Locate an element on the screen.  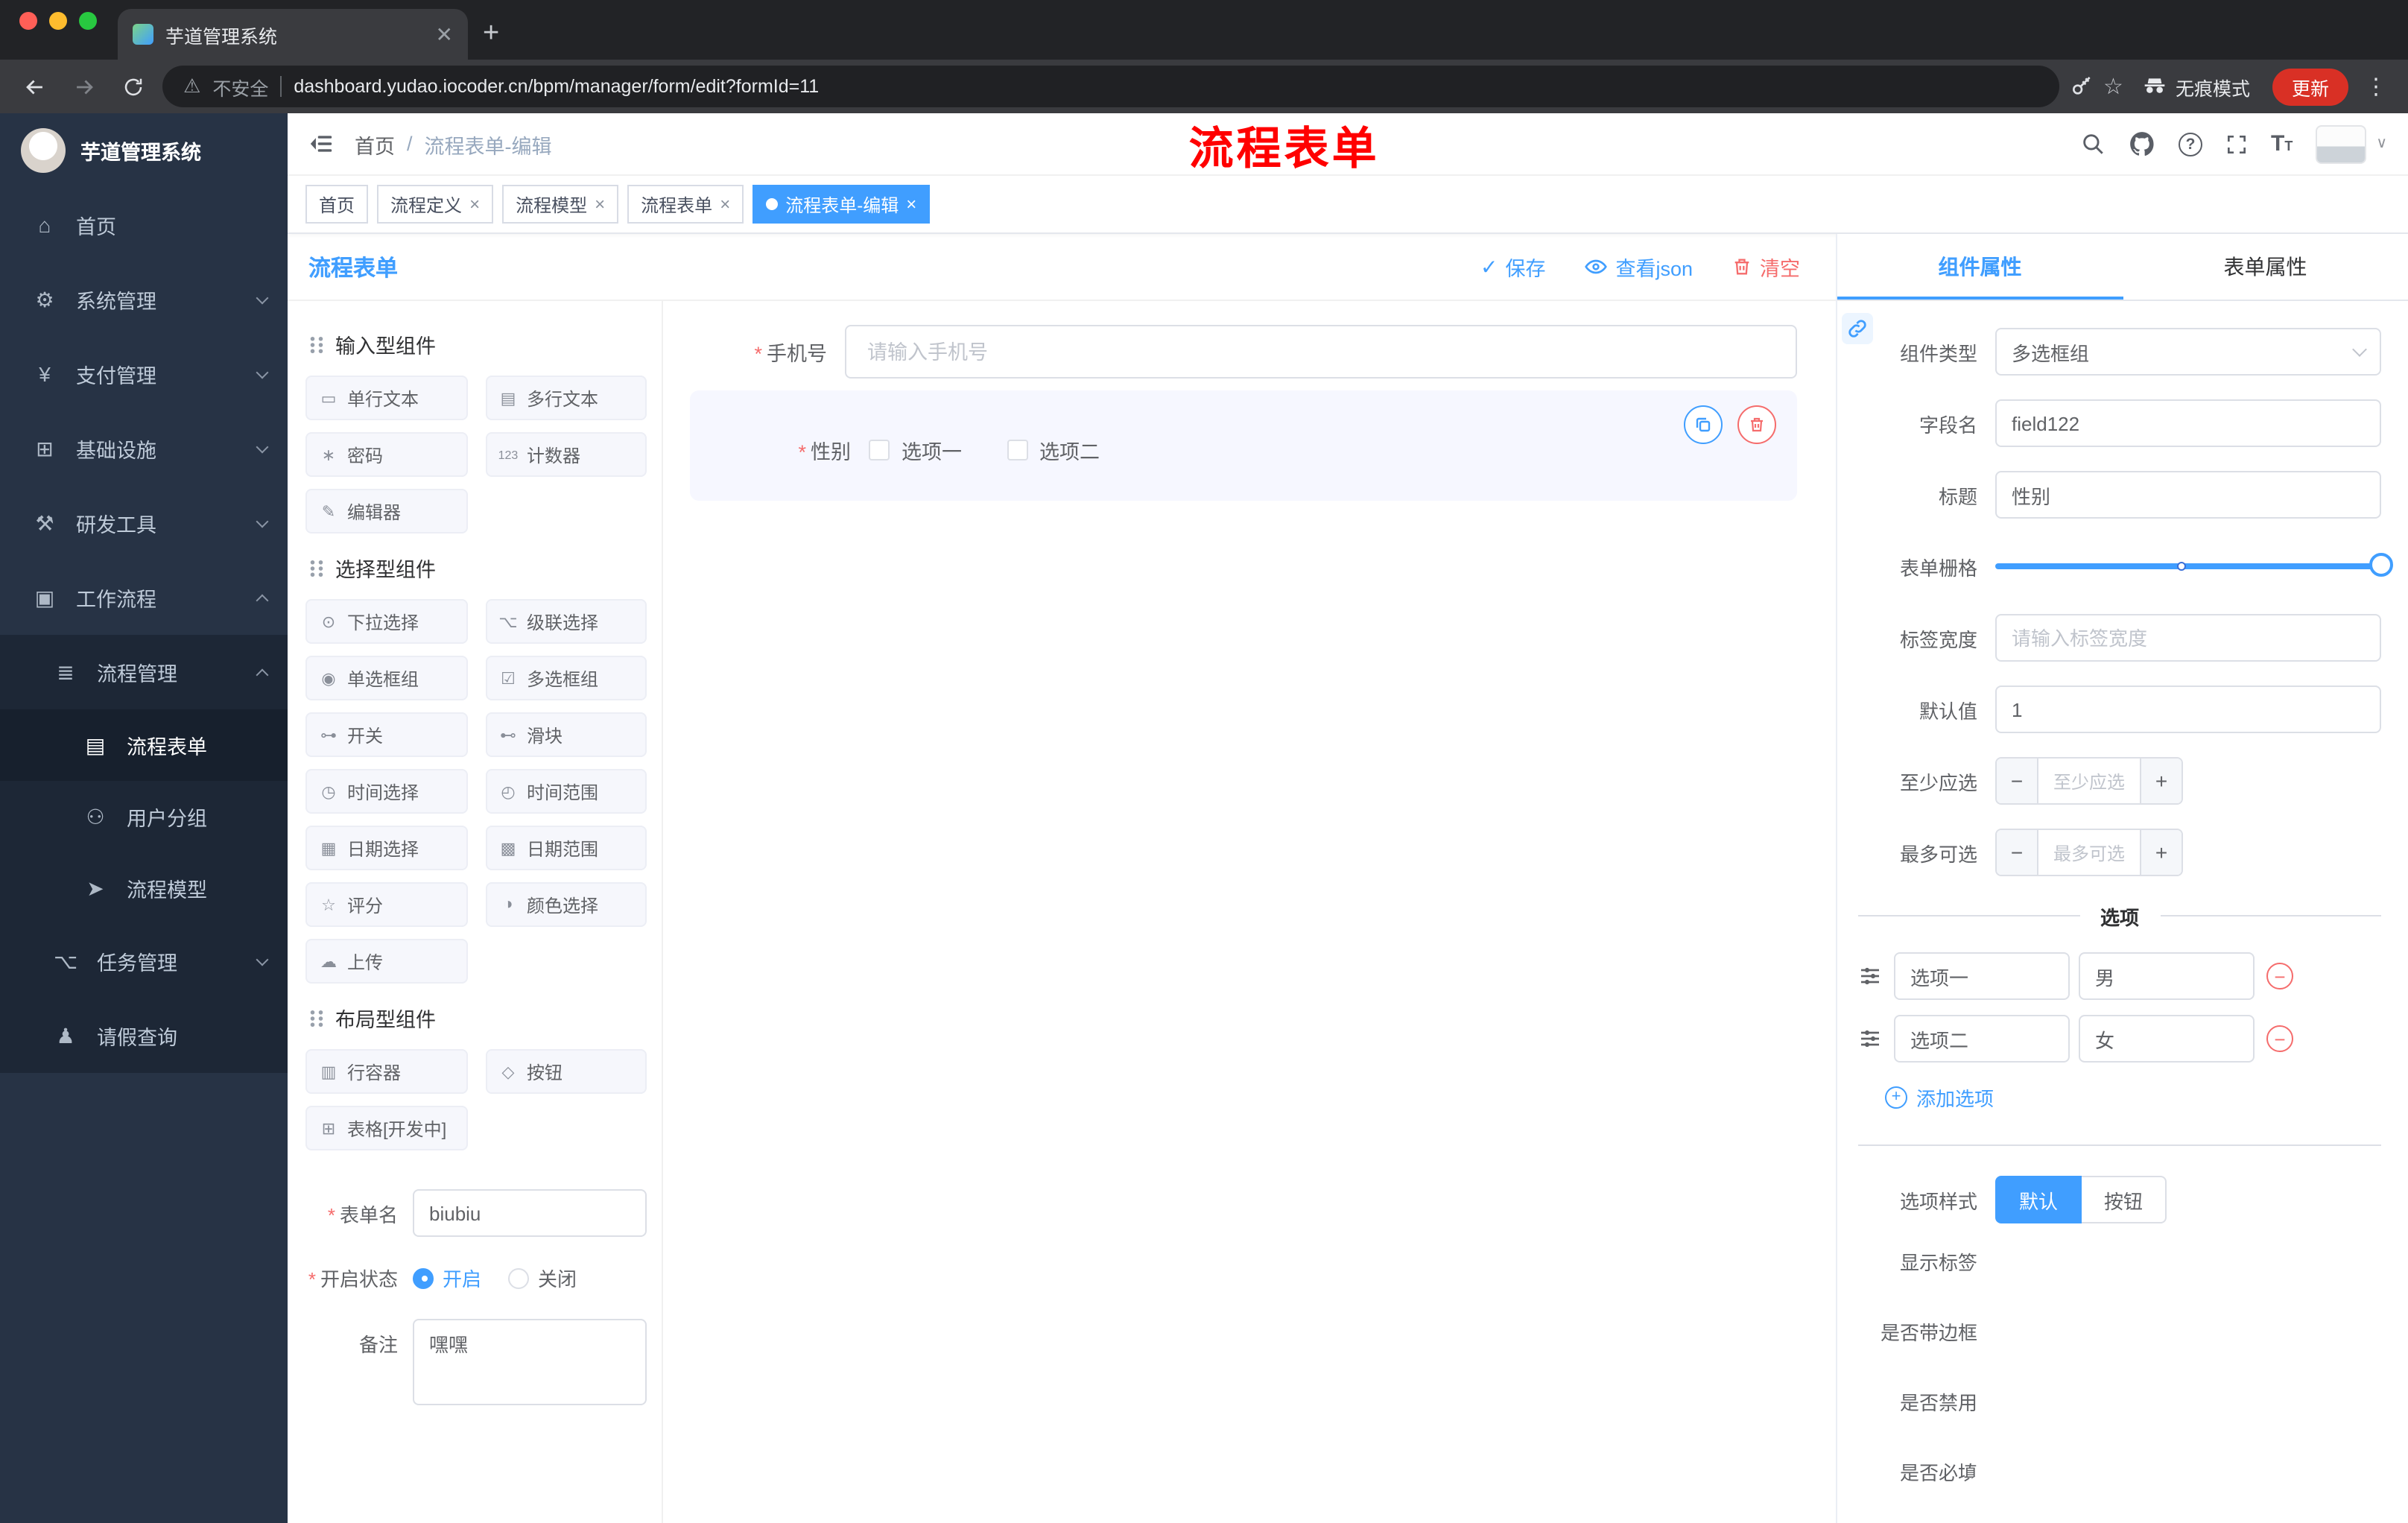
close-window-button is located at coordinates (28, 21).